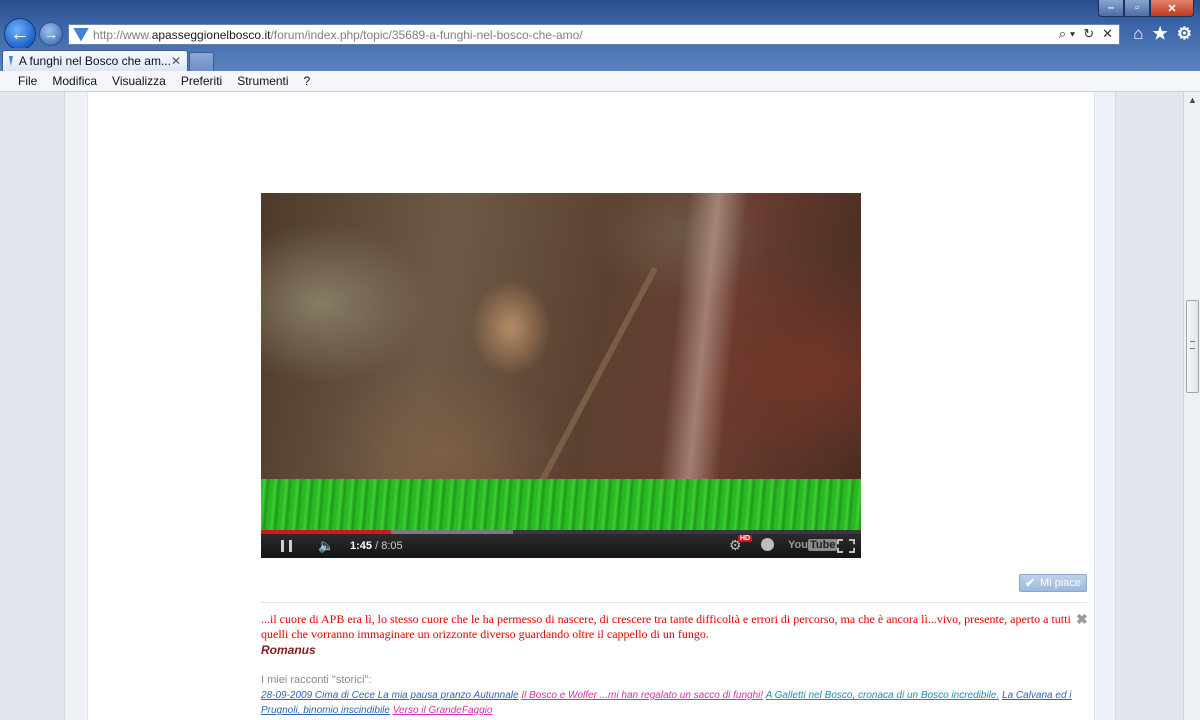 This screenshot has height=720, width=1200. What do you see at coordinates (262, 81) in the screenshot?
I see `menu-strumenti: Strumenti` at bounding box center [262, 81].